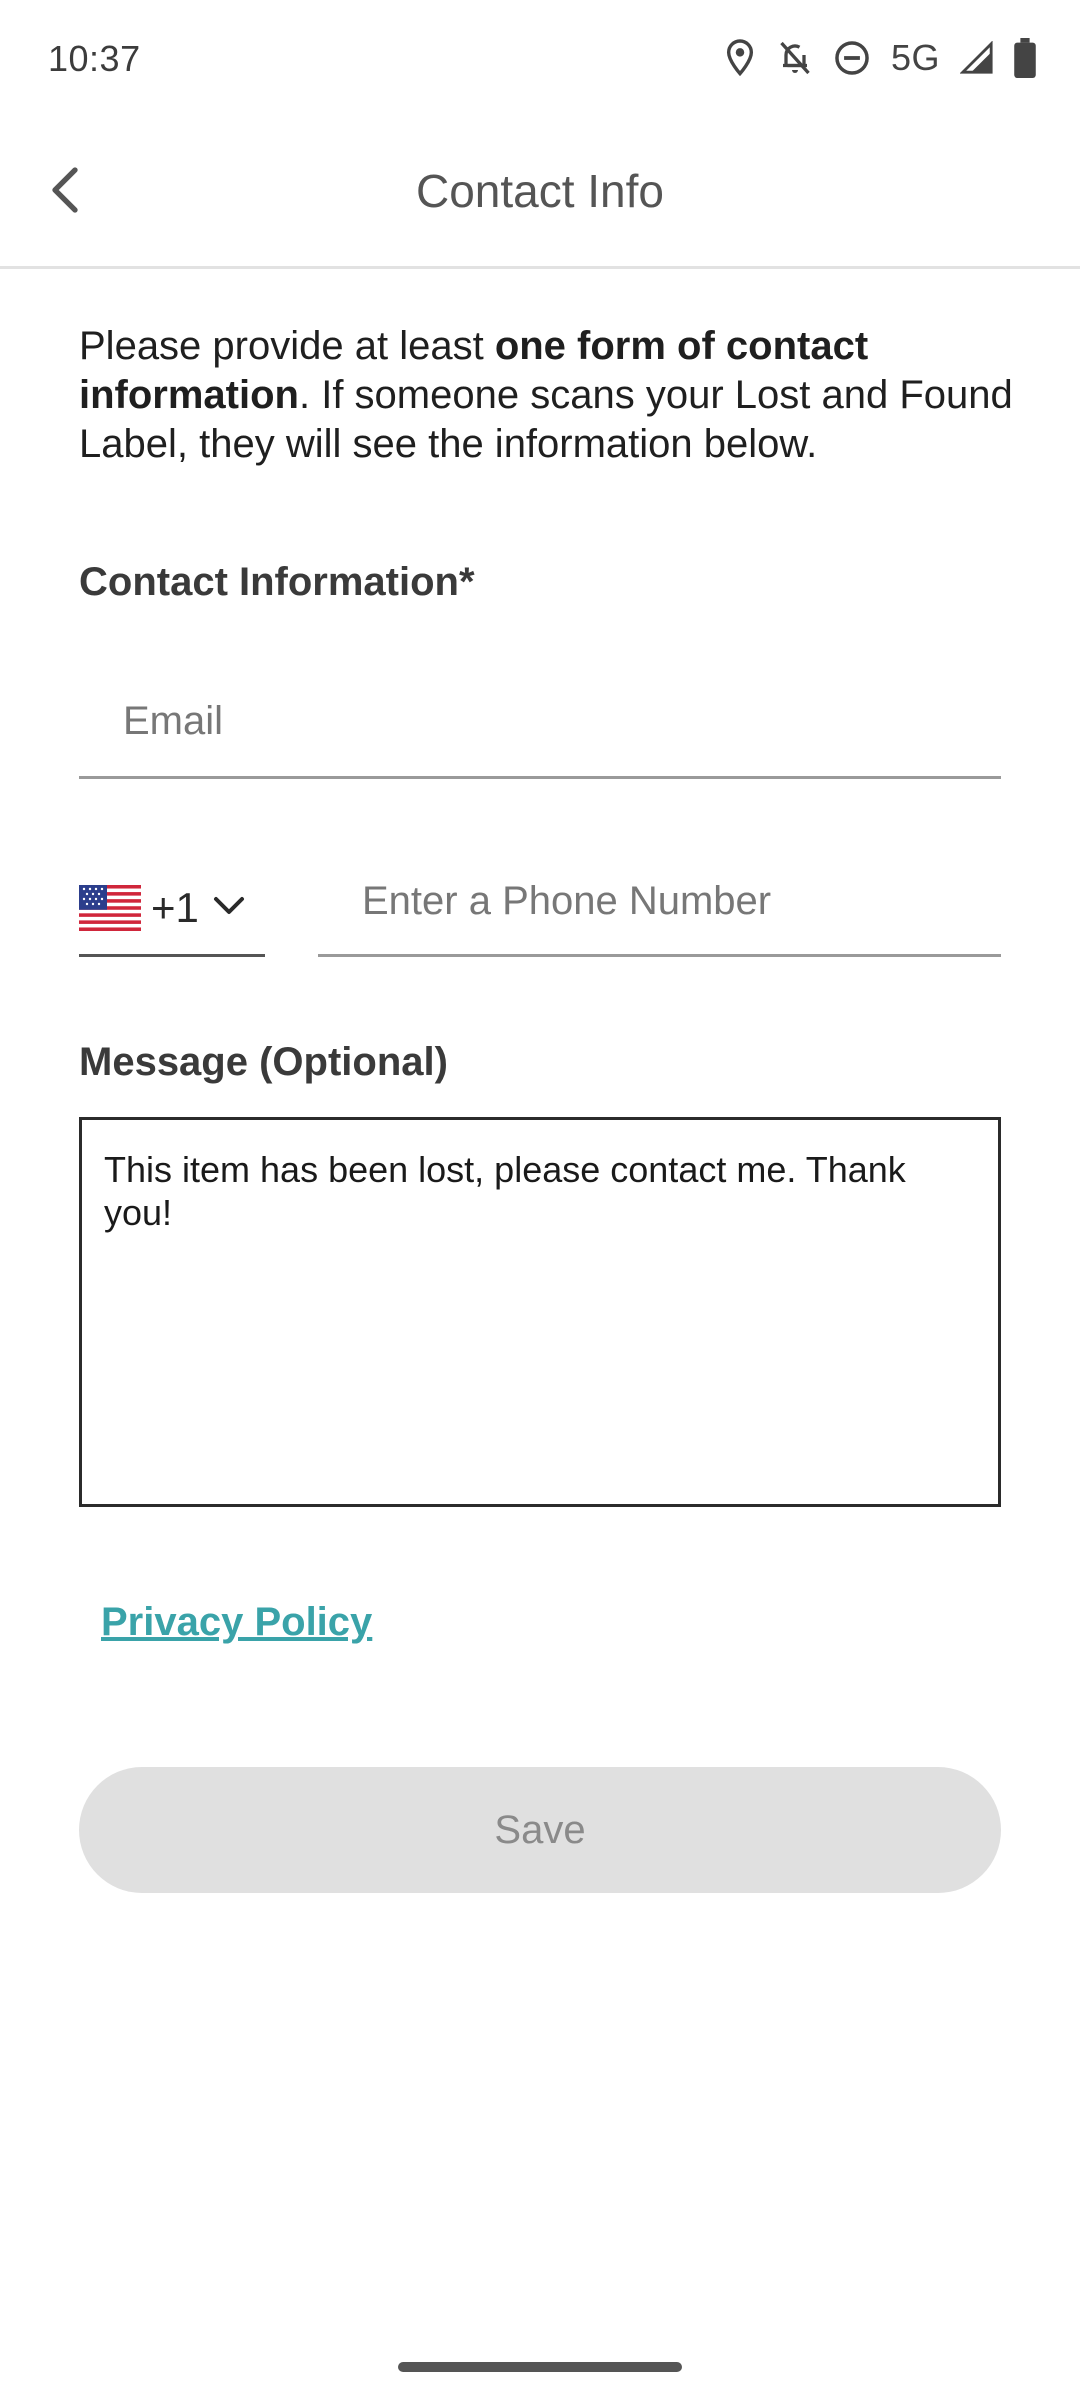 The image size is (1080, 2400). Describe the element at coordinates (540, 2367) in the screenshot. I see `home-indicator` at that location.